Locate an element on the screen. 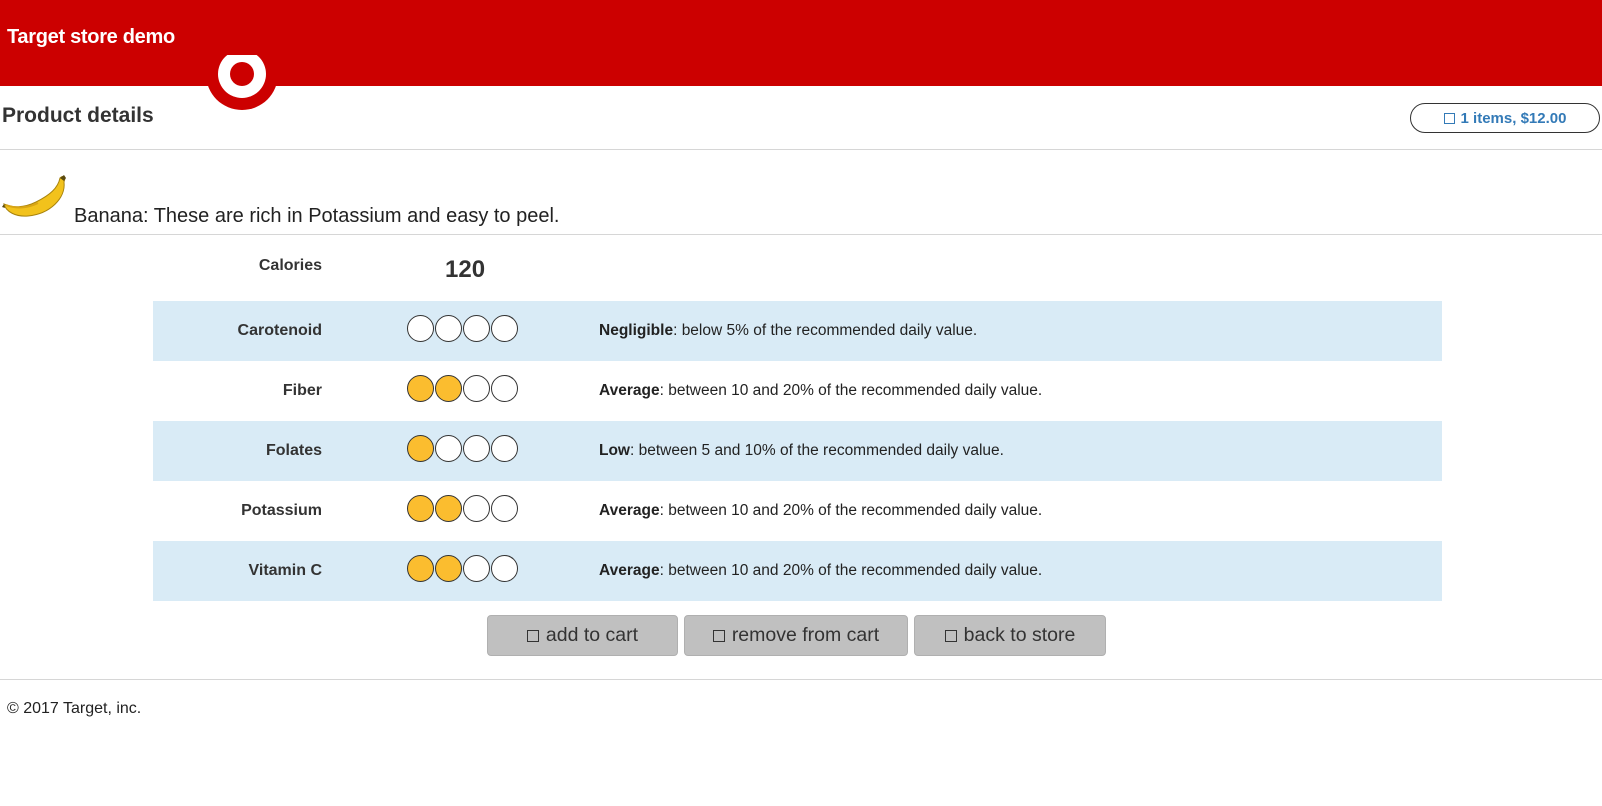 The width and height of the screenshot is (1602, 806). calories-label: Calories is located at coordinates (290, 265).